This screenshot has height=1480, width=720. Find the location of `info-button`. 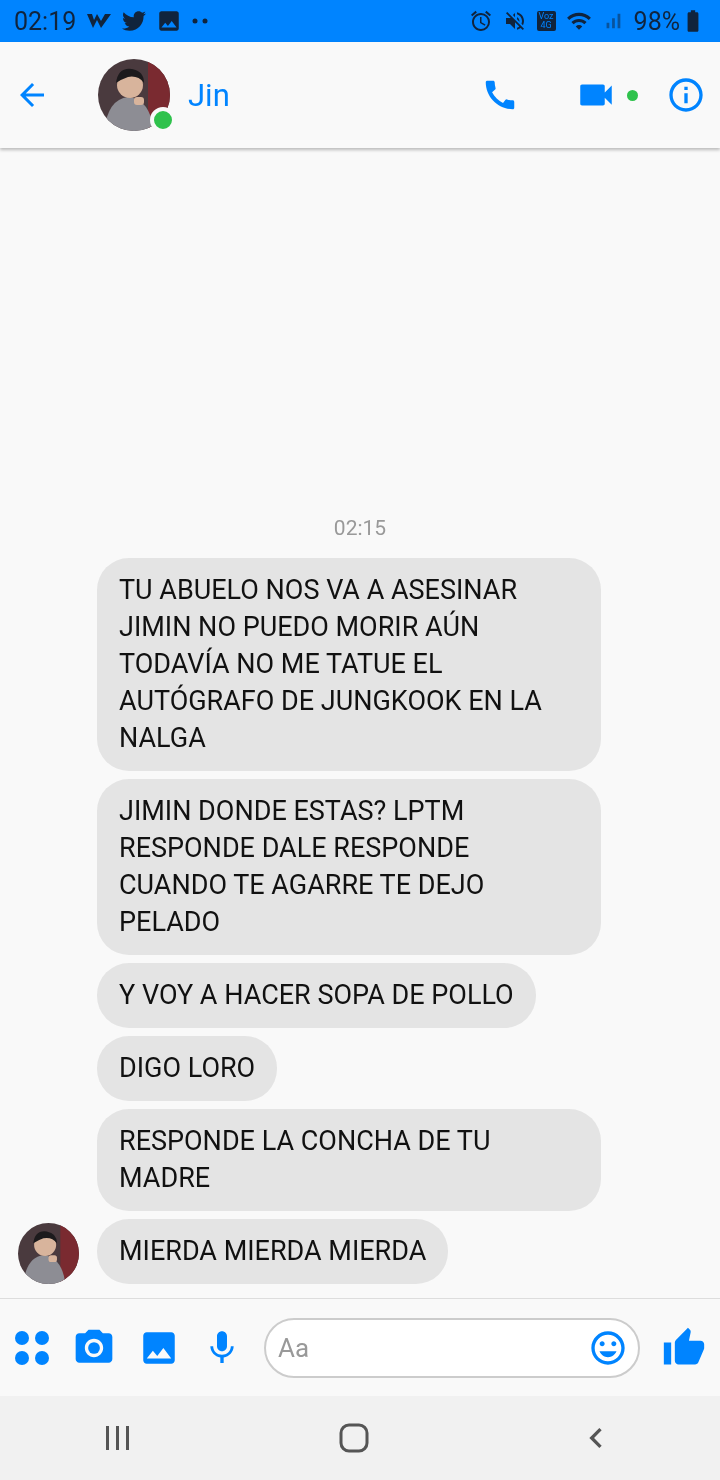

info-button is located at coordinates (686, 95).